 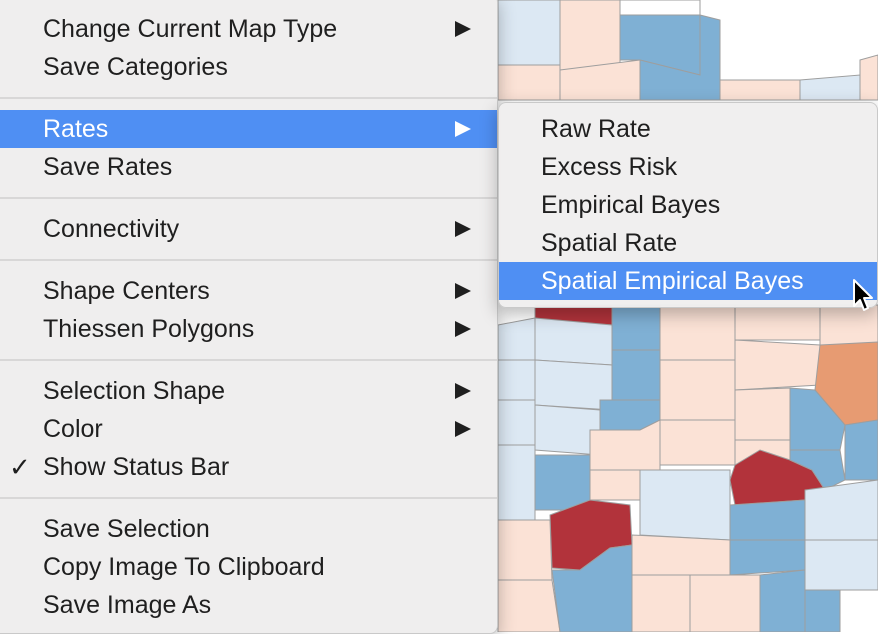 What do you see at coordinates (111, 229) in the screenshot?
I see `menu-item-label: Connectivity` at bounding box center [111, 229].